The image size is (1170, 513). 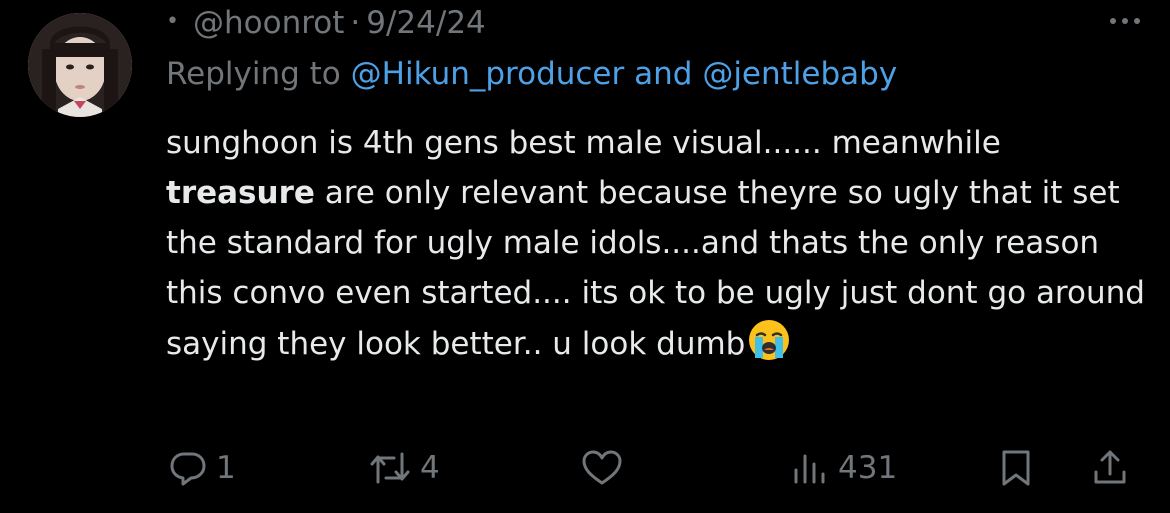 I want to click on retweet-icon, so click(x=390, y=468).